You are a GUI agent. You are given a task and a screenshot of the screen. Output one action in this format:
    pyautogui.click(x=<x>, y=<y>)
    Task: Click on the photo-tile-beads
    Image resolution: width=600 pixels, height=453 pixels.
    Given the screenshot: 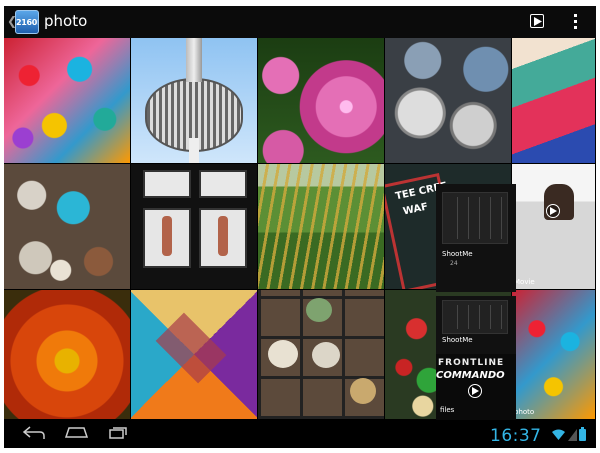 What is the action you would take?
    pyautogui.click(x=67, y=101)
    